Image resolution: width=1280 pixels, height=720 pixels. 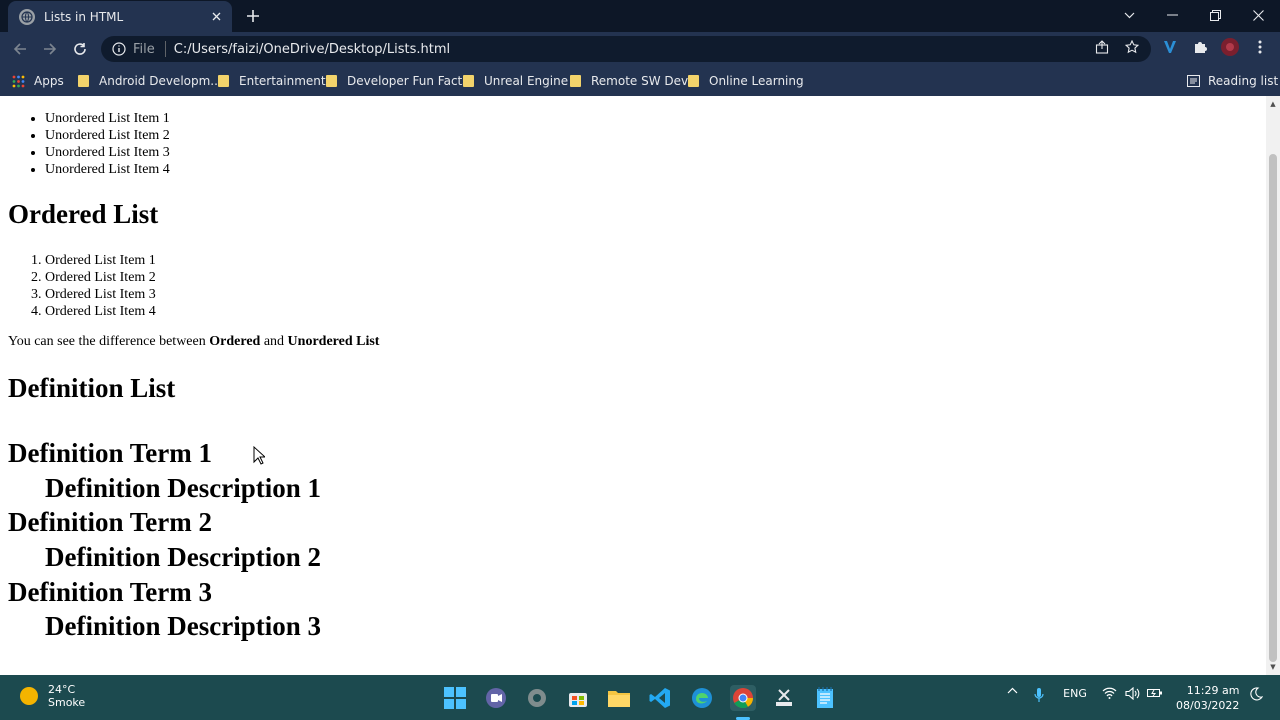 What do you see at coordinates (235, 341) in the screenshot?
I see `bold-ordered: Ordered` at bounding box center [235, 341].